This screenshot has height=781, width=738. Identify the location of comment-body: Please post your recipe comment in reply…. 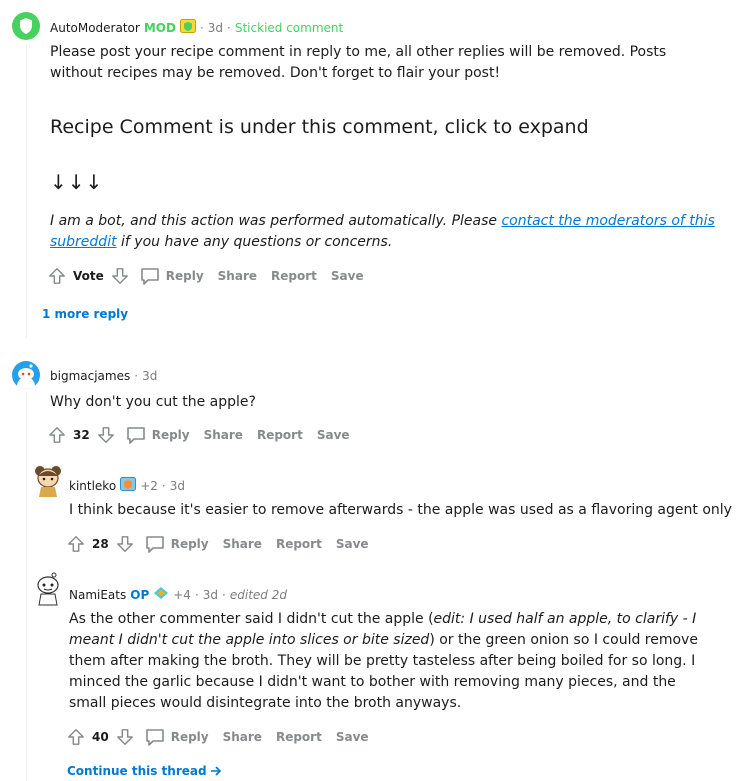
(358, 62).